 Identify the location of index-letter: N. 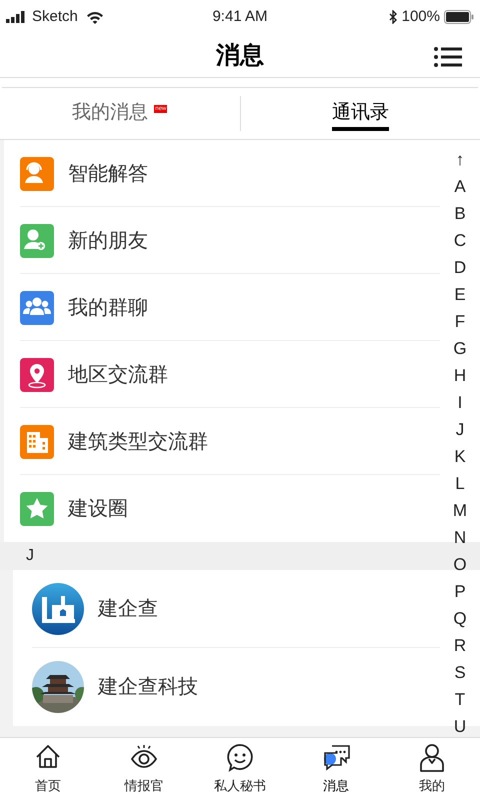
(460, 537).